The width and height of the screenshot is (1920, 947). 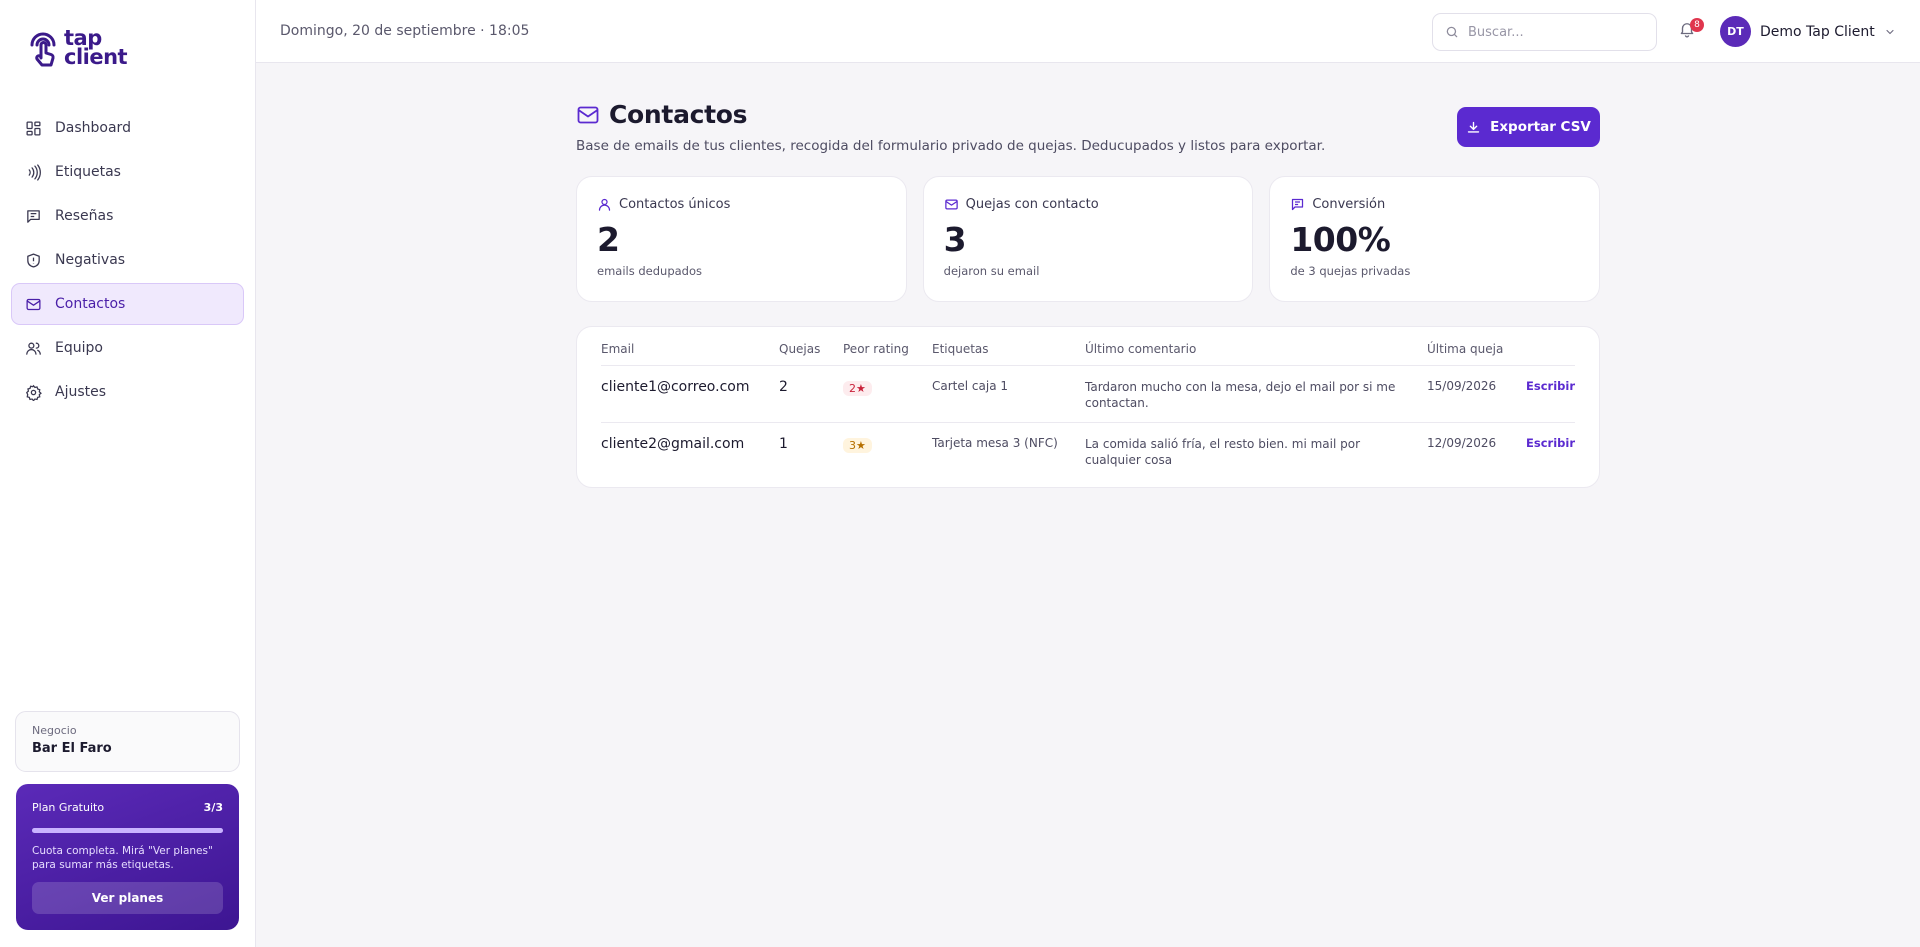 What do you see at coordinates (1472, 450) in the screenshot?
I see `cell-fecha: 12/09/2026` at bounding box center [1472, 450].